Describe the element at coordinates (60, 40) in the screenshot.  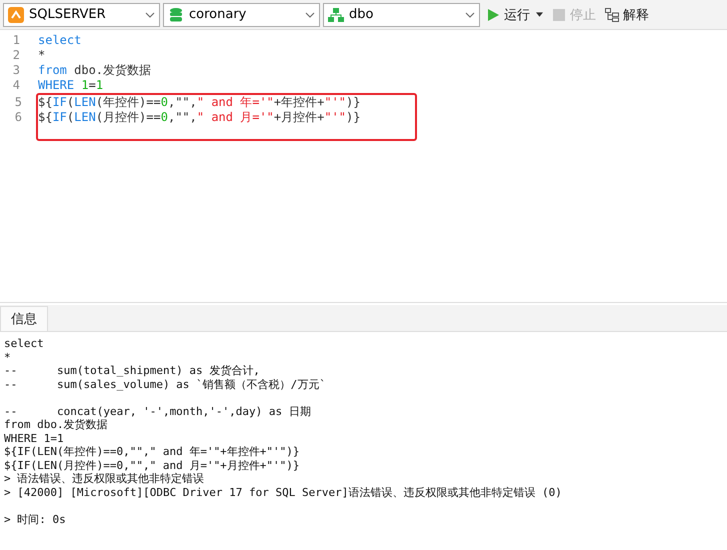
I see `code-line: select` at that location.